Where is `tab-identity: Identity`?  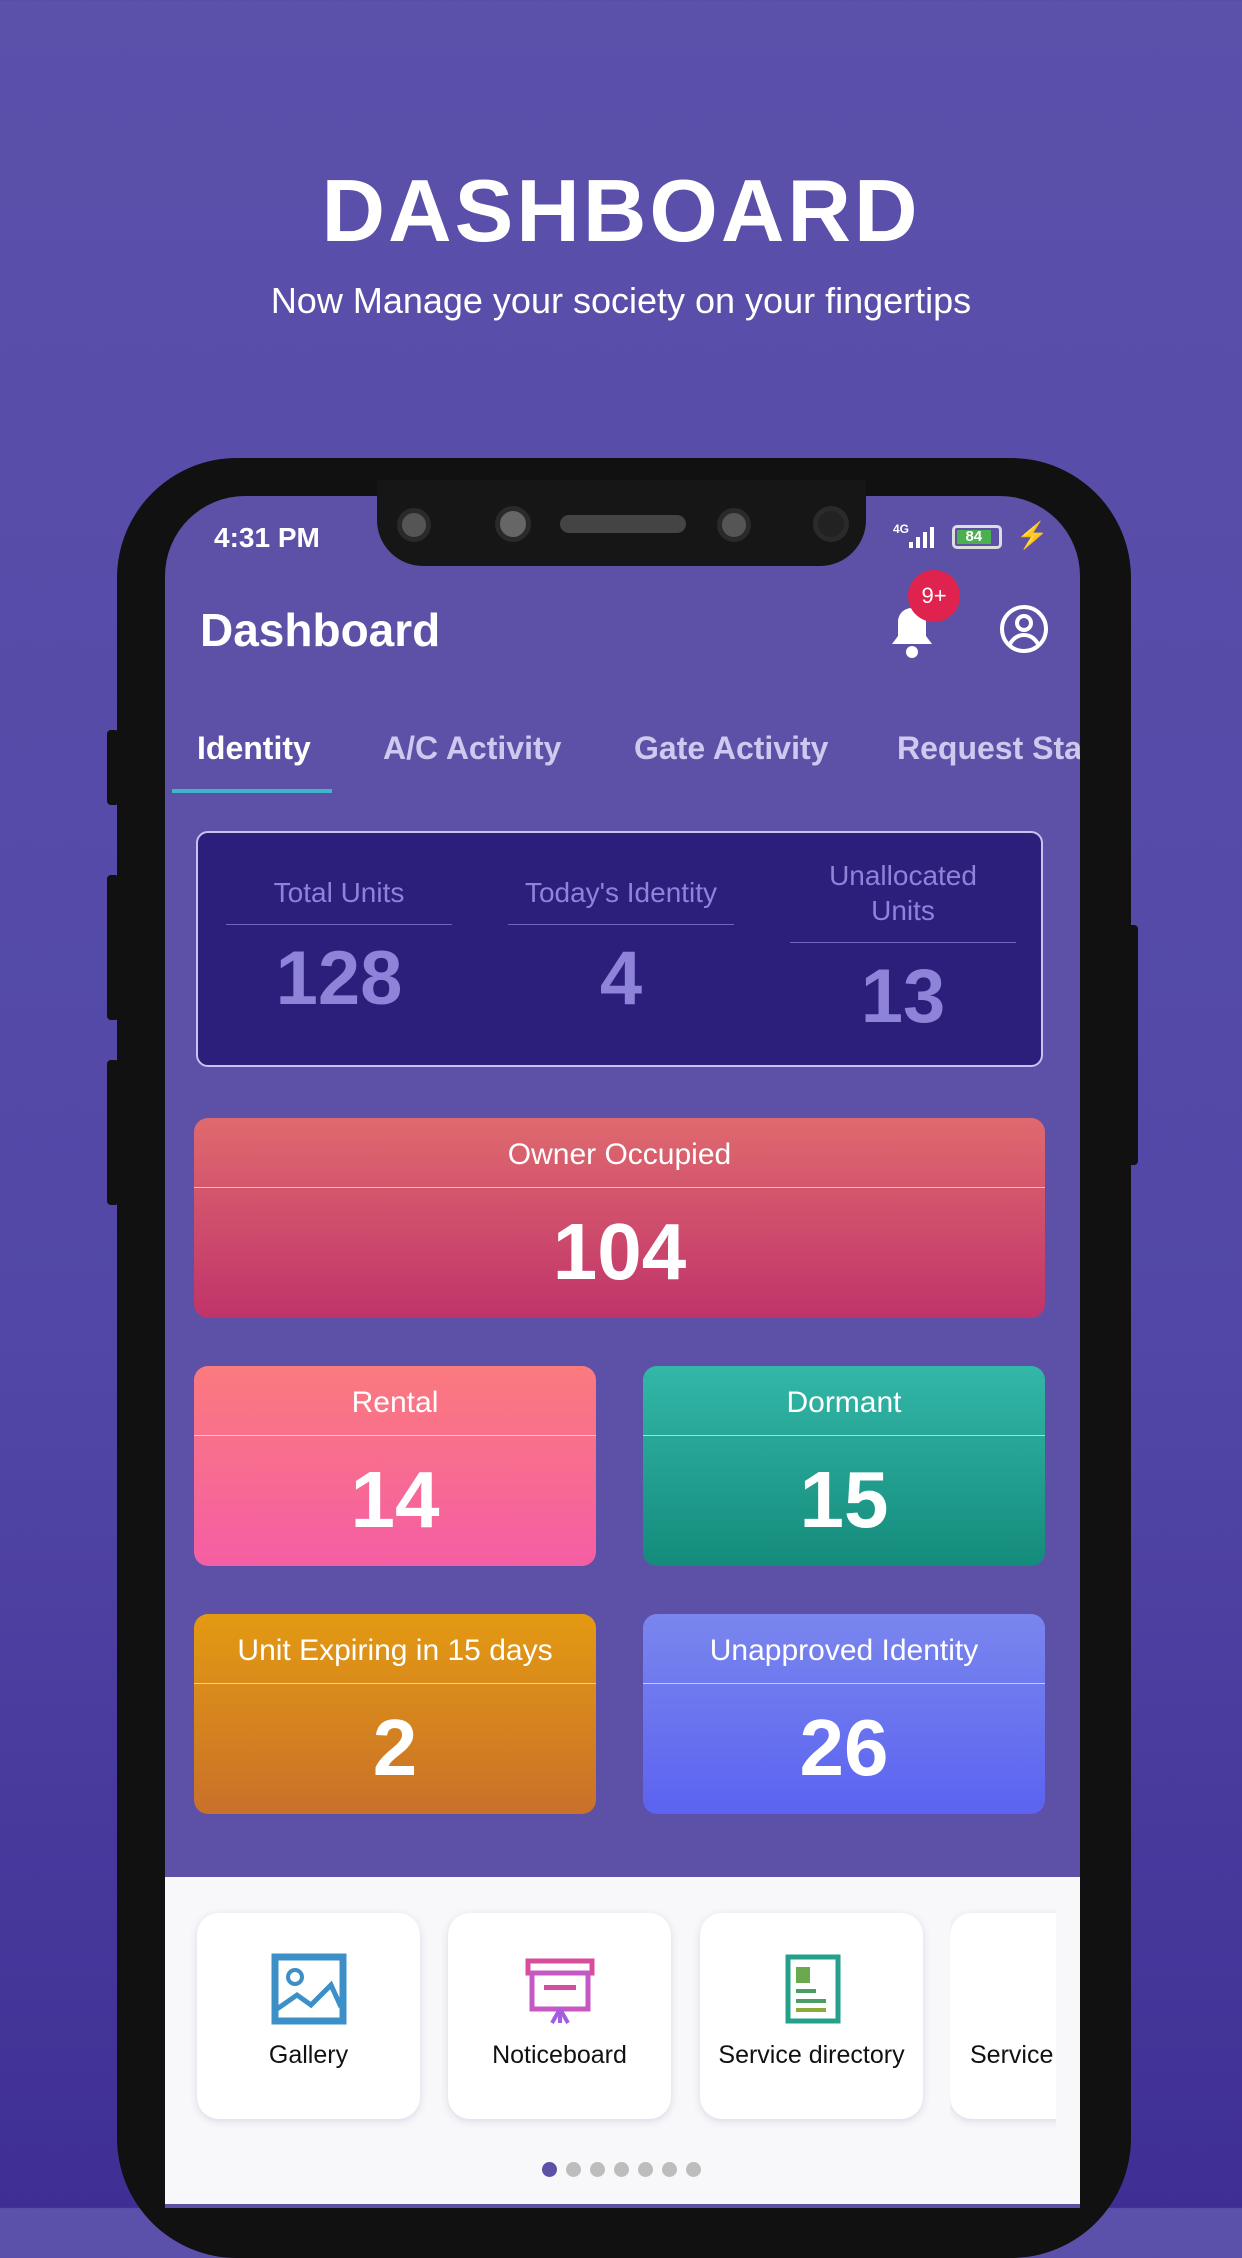
tab-identity: Identity is located at coordinates (254, 748).